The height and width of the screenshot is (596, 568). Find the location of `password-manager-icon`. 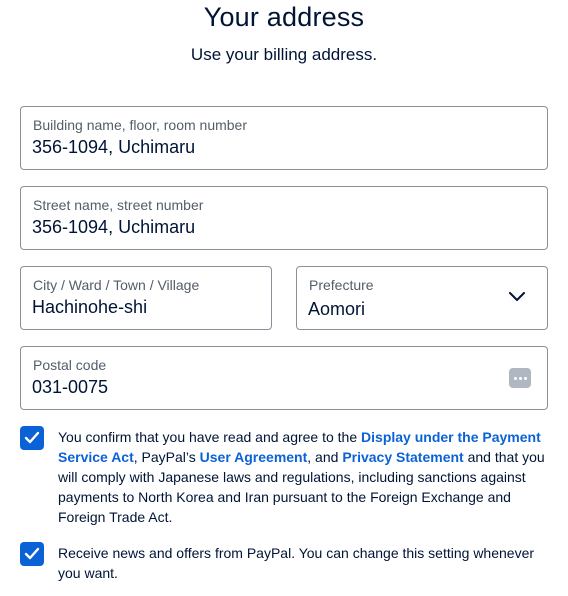

password-manager-icon is located at coordinates (520, 378).